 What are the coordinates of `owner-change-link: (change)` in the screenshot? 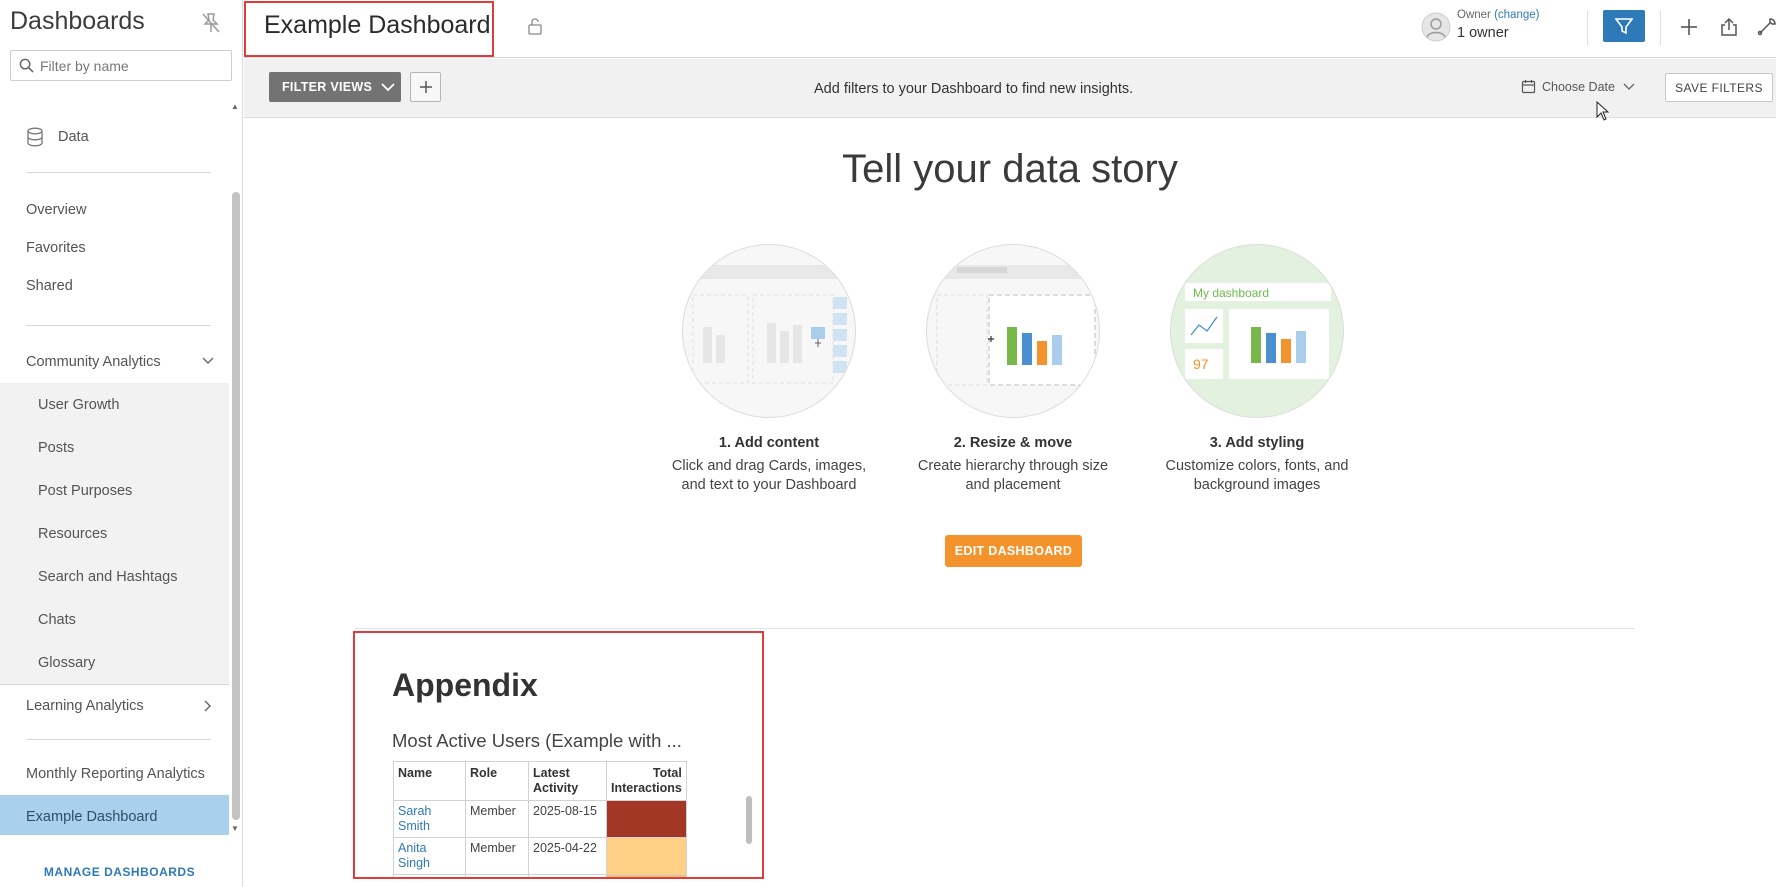 It's located at (1516, 15).